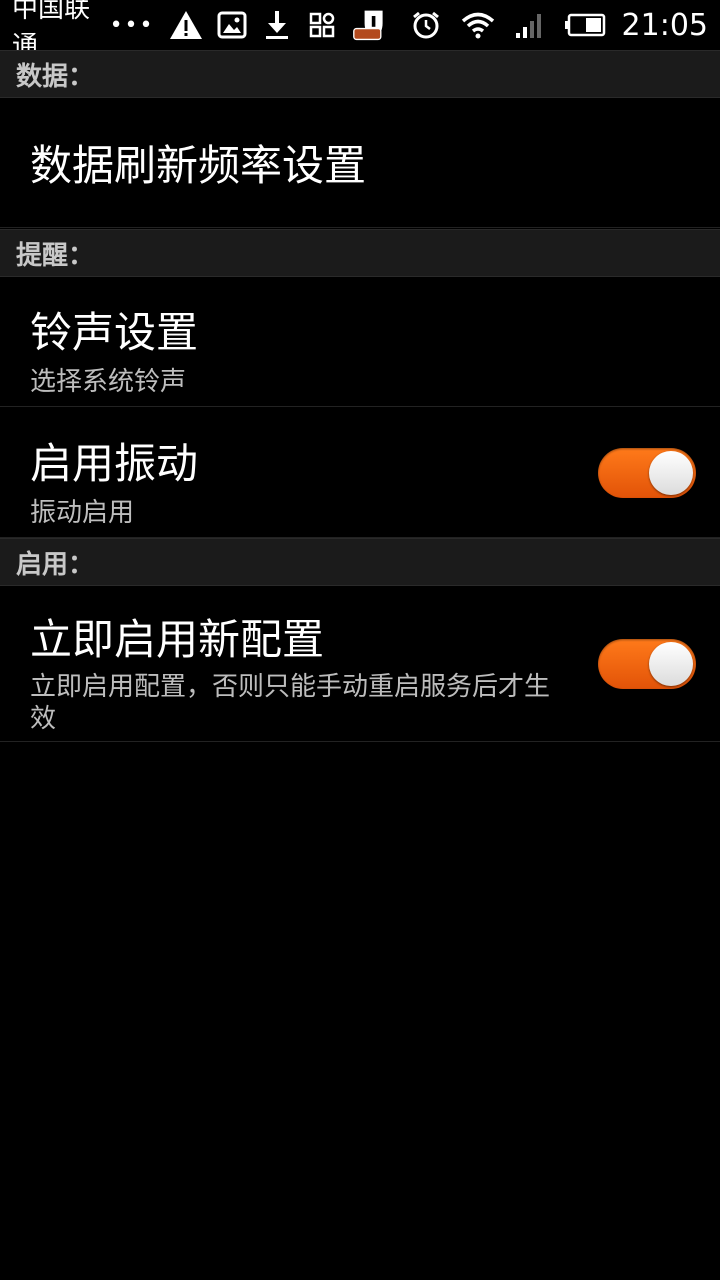 The height and width of the screenshot is (1280, 720). Describe the element at coordinates (664, 25) in the screenshot. I see `clock: 21:05` at that location.